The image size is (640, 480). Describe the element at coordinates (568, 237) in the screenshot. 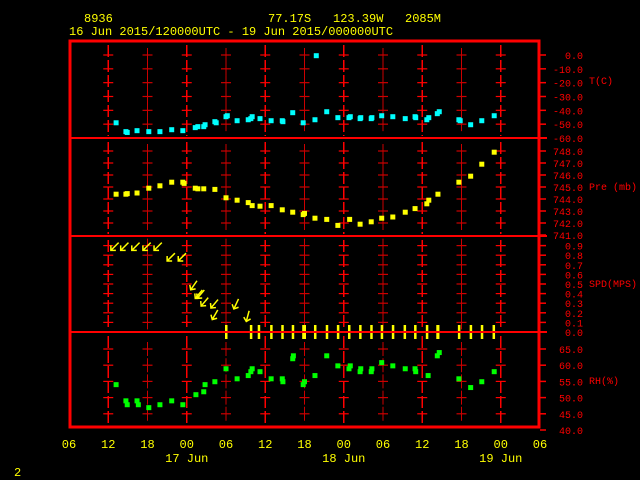

I see `y-tick-label: 741.0` at that location.